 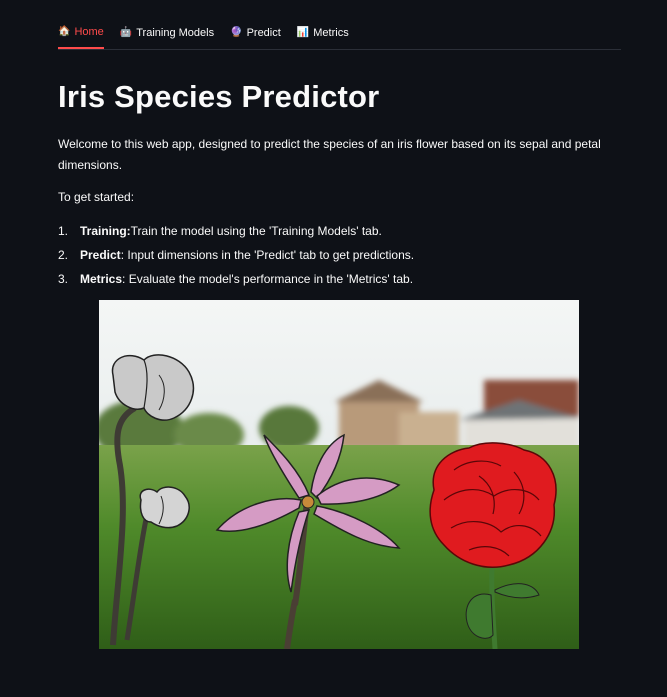 What do you see at coordinates (96, 197) in the screenshot?
I see `getting-started-text: To get started:` at bounding box center [96, 197].